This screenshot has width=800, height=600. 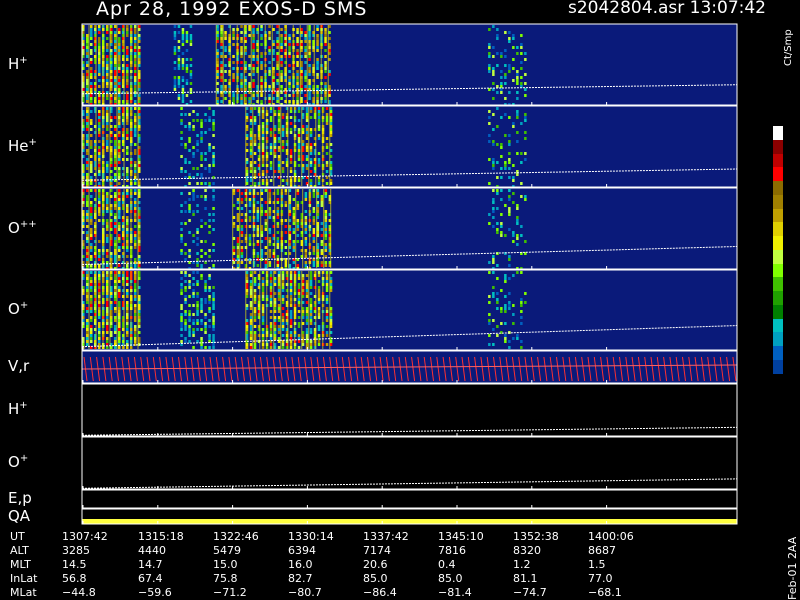 I want to click on footer-cell: 1322:46, so click(x=236, y=536).